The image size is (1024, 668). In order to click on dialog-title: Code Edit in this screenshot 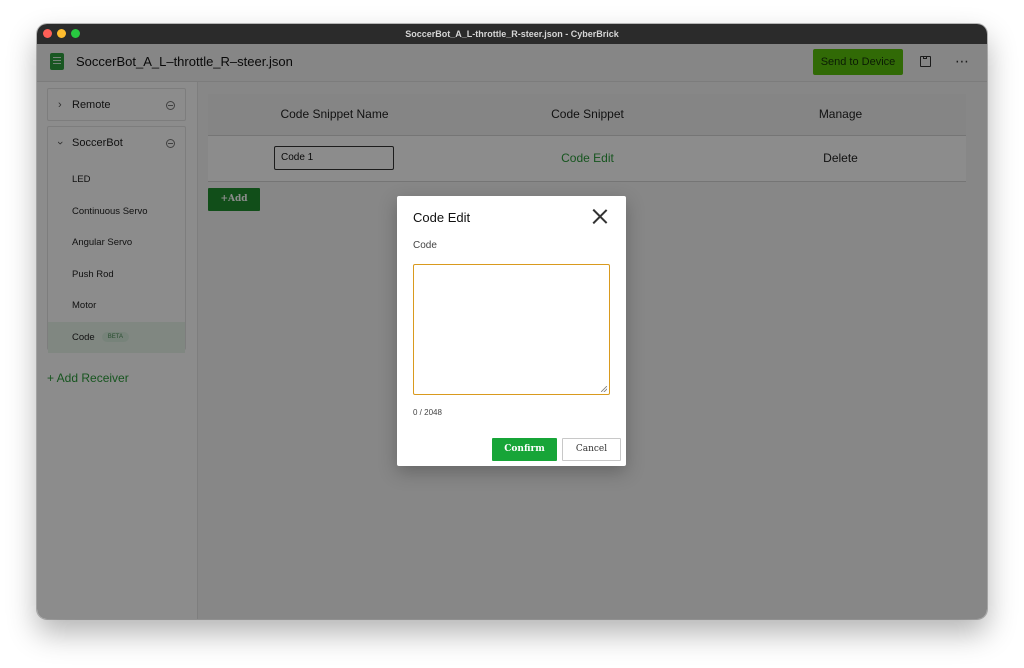, I will do `click(442, 217)`.